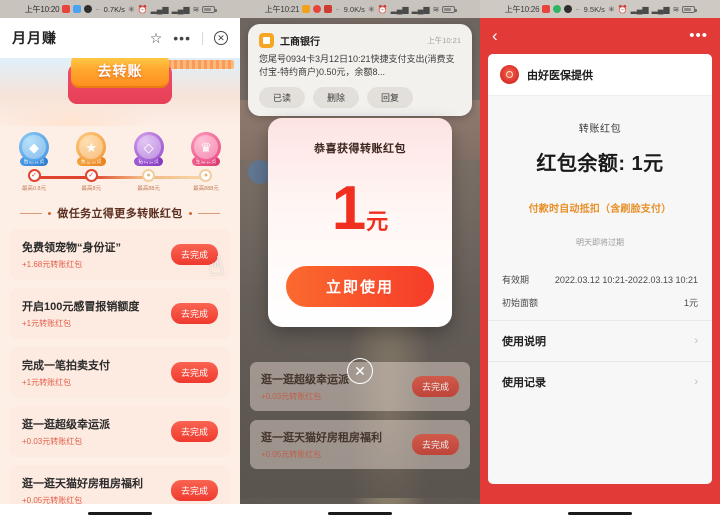  What do you see at coordinates (91, 189) in the screenshot?
I see `rail-label: 最高8元` at bounding box center [91, 189].